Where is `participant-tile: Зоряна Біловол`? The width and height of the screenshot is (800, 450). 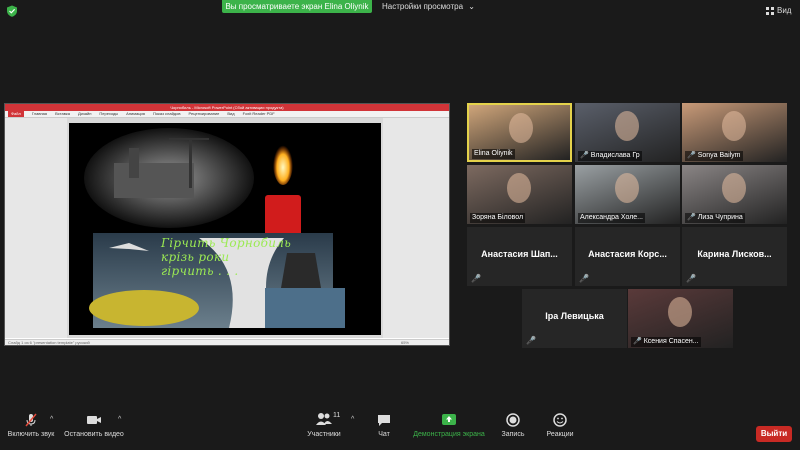
participant-tile: Зоряна Біловол is located at coordinates (519, 194).